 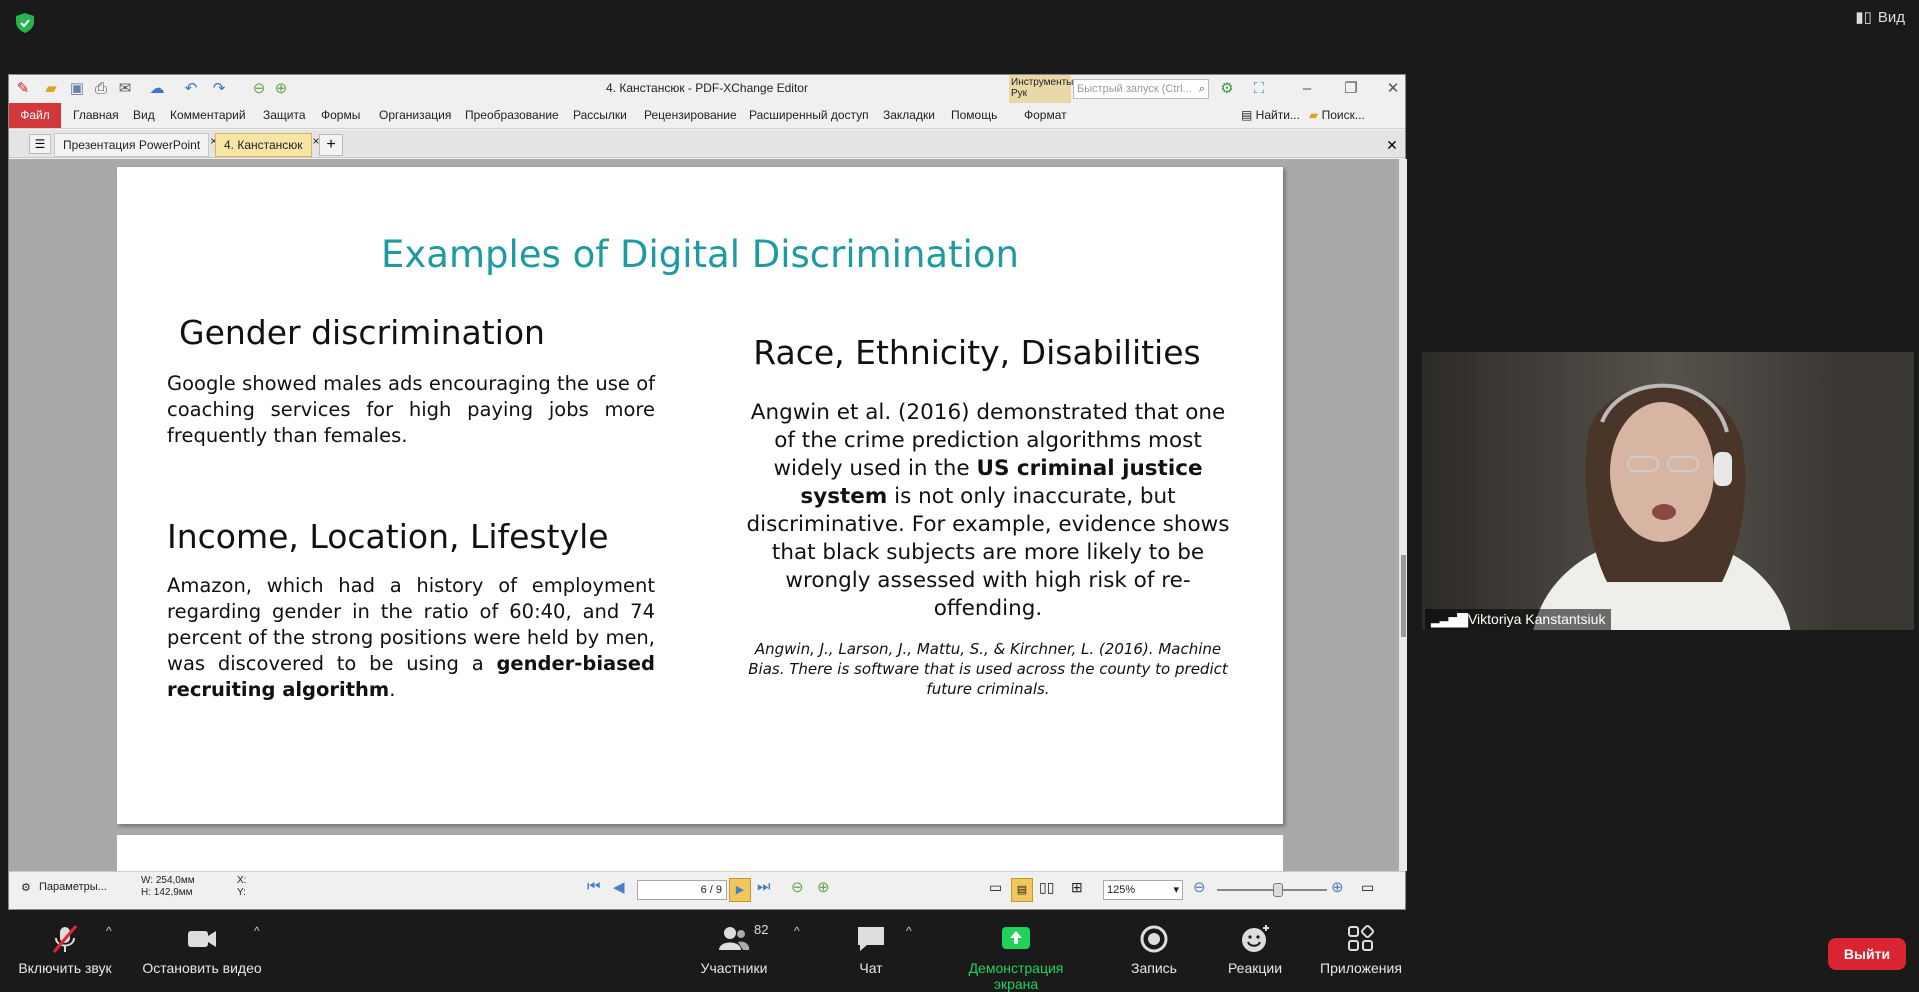 I want to click on participant-video, so click(x=1668, y=491).